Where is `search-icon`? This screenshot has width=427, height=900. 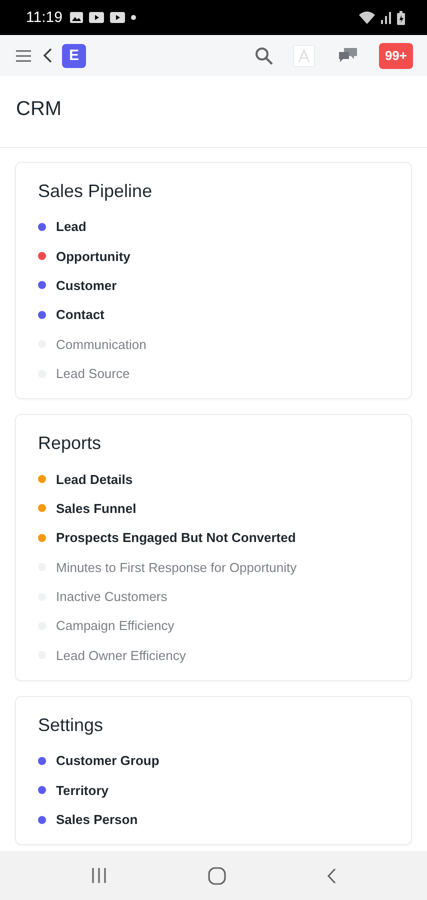 search-icon is located at coordinates (263, 55).